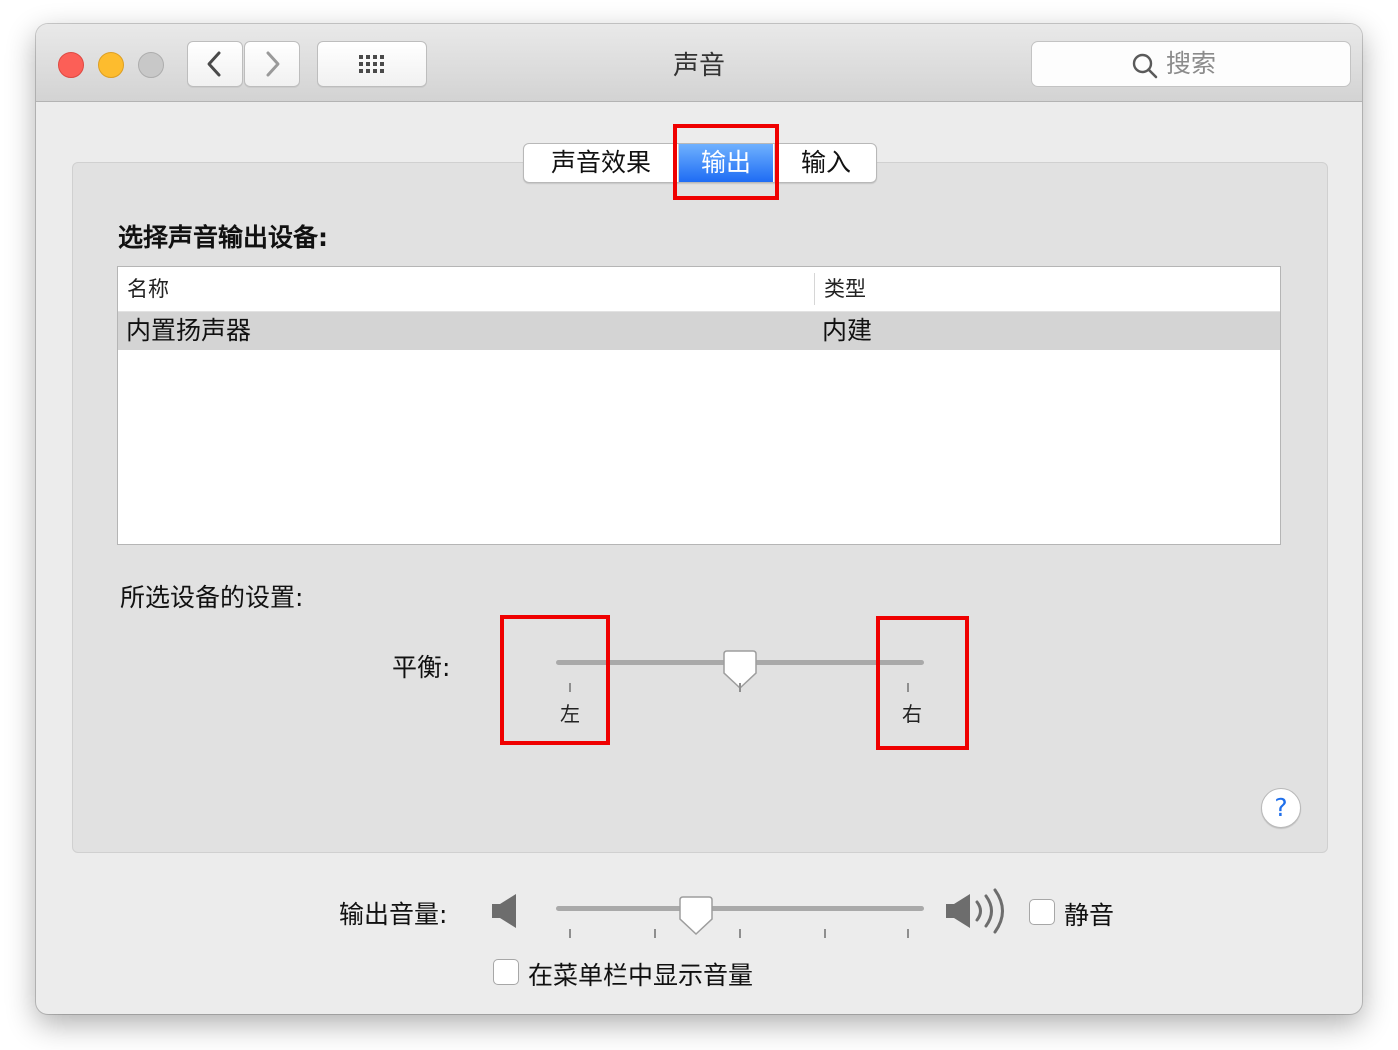 The image size is (1398, 1050). What do you see at coordinates (698, 66) in the screenshot?
I see `window-title: 声音` at bounding box center [698, 66].